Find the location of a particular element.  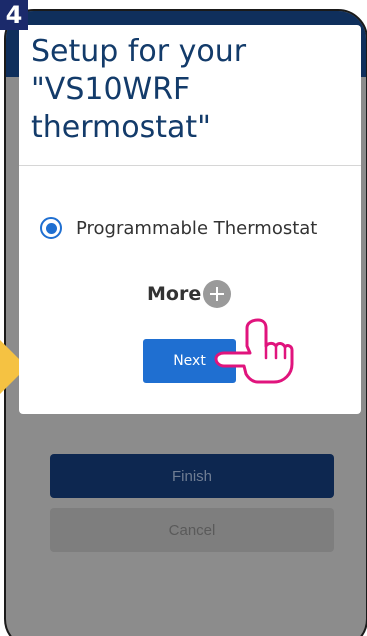

radio-selected-icon is located at coordinates (51, 228).